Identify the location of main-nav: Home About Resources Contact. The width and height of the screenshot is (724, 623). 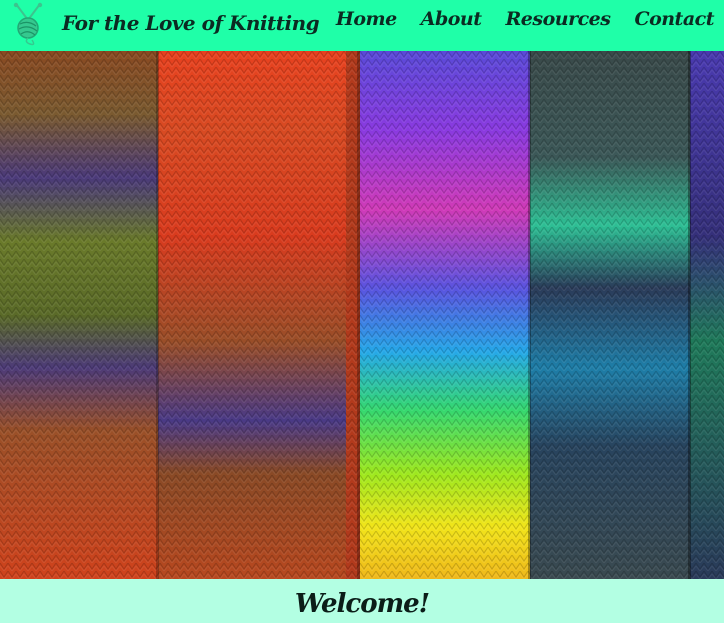
(525, 19).